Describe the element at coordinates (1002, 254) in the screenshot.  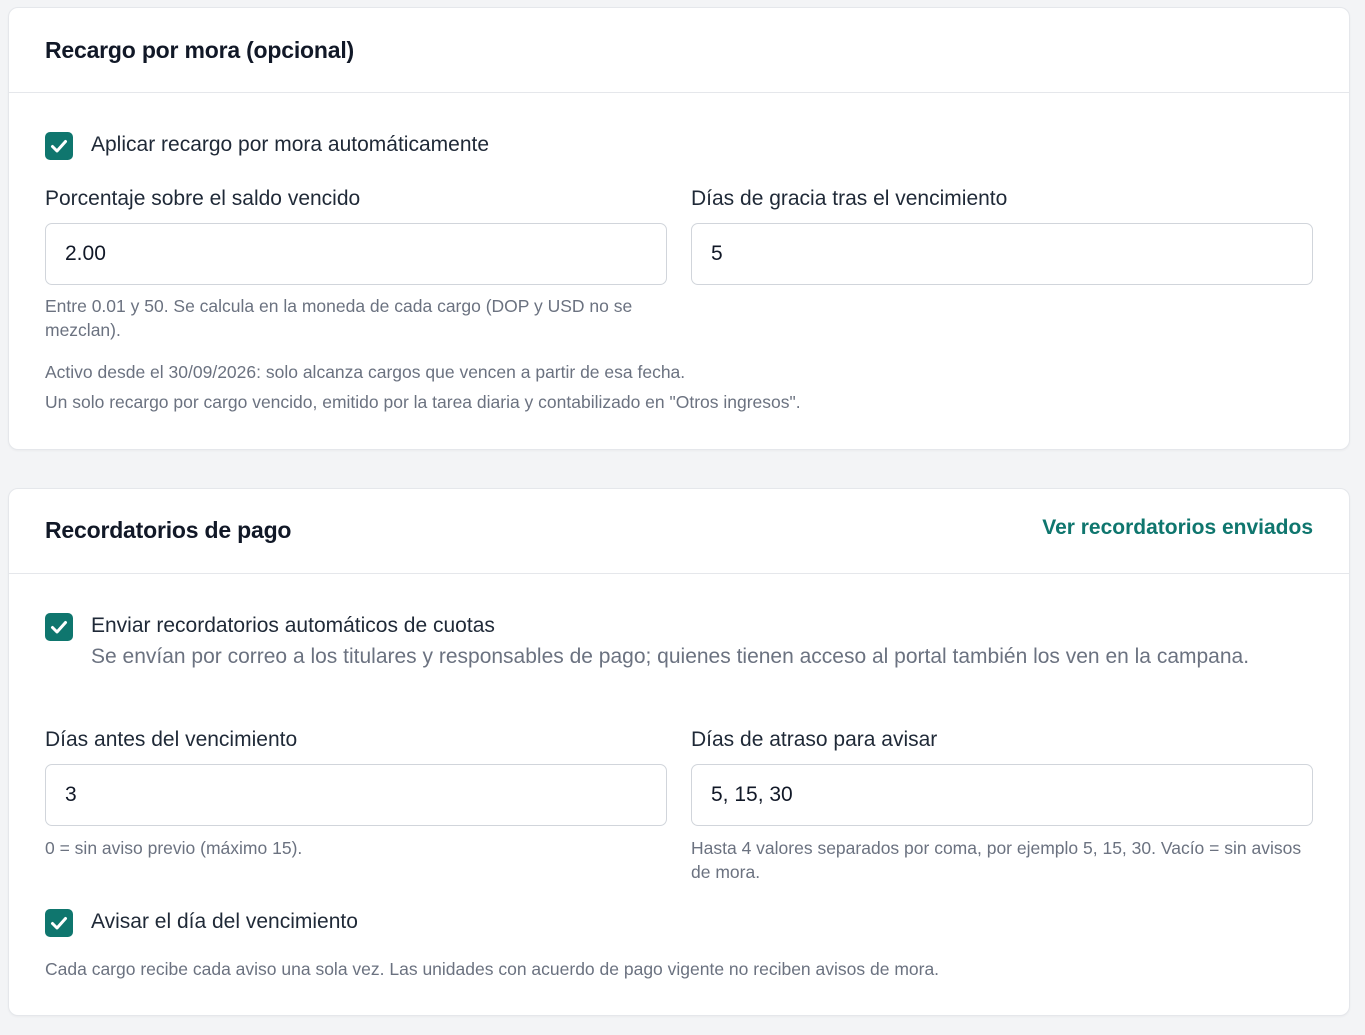
I see `grace-days-input` at that location.